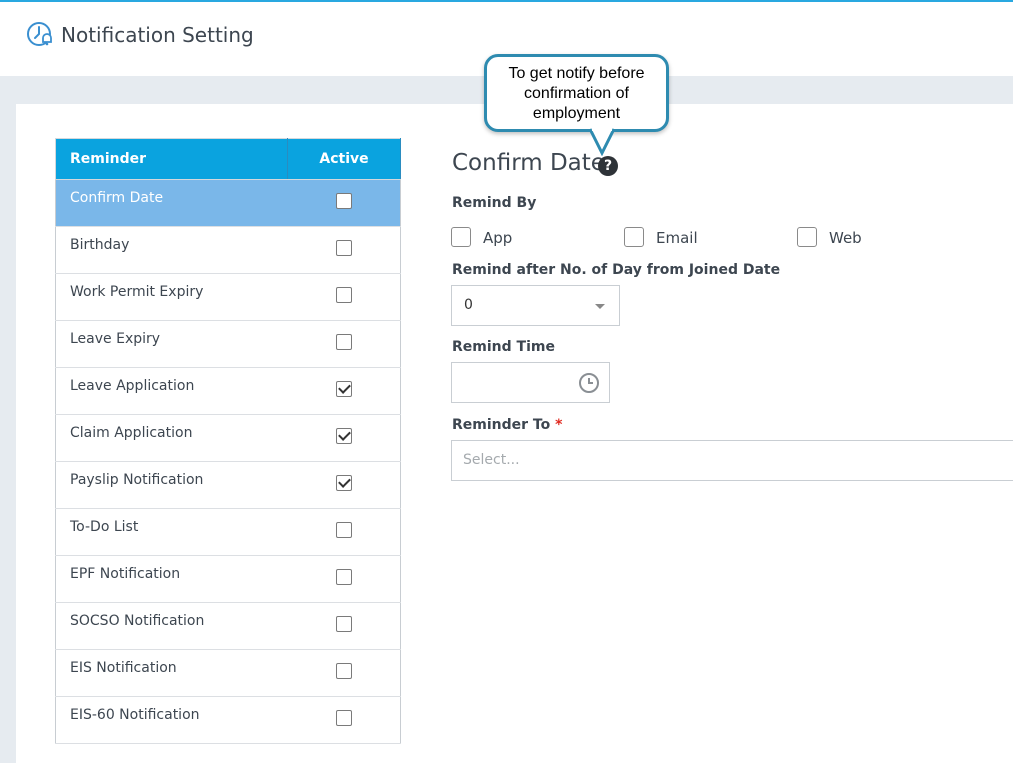 This screenshot has height=763, width=1013. I want to click on table-row: To-Do List, so click(228, 532).